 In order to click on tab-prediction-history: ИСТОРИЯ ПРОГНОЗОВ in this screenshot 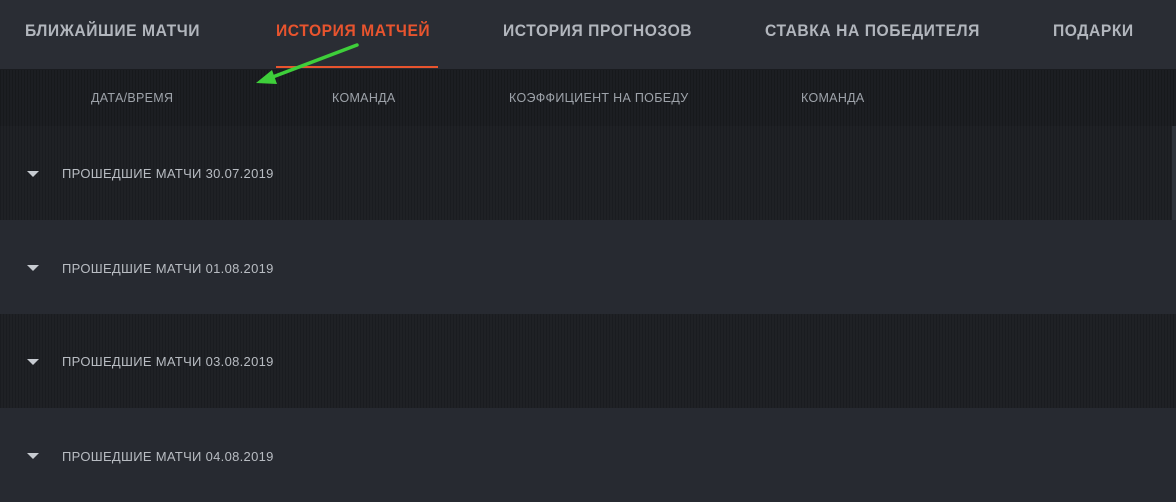, I will do `click(597, 35)`.